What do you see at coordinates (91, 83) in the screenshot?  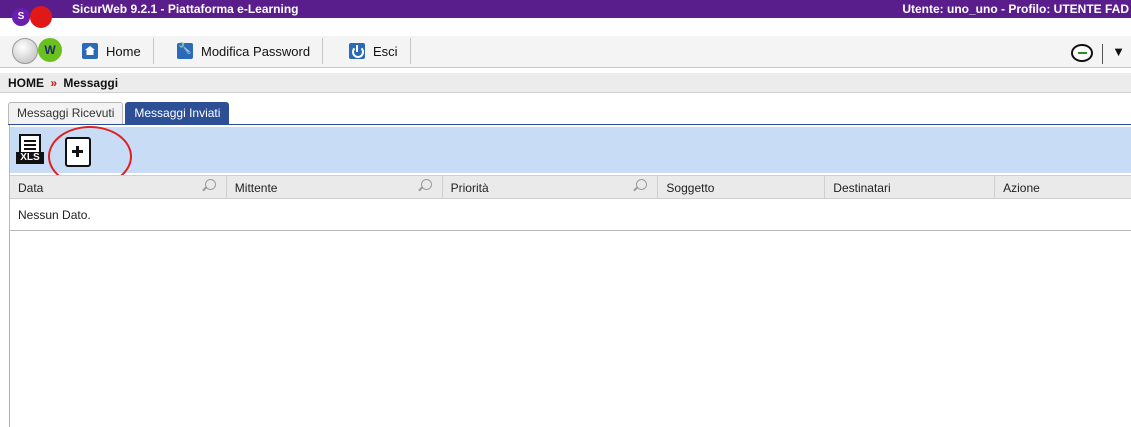 I see `breadcrumb-current: Messaggi` at bounding box center [91, 83].